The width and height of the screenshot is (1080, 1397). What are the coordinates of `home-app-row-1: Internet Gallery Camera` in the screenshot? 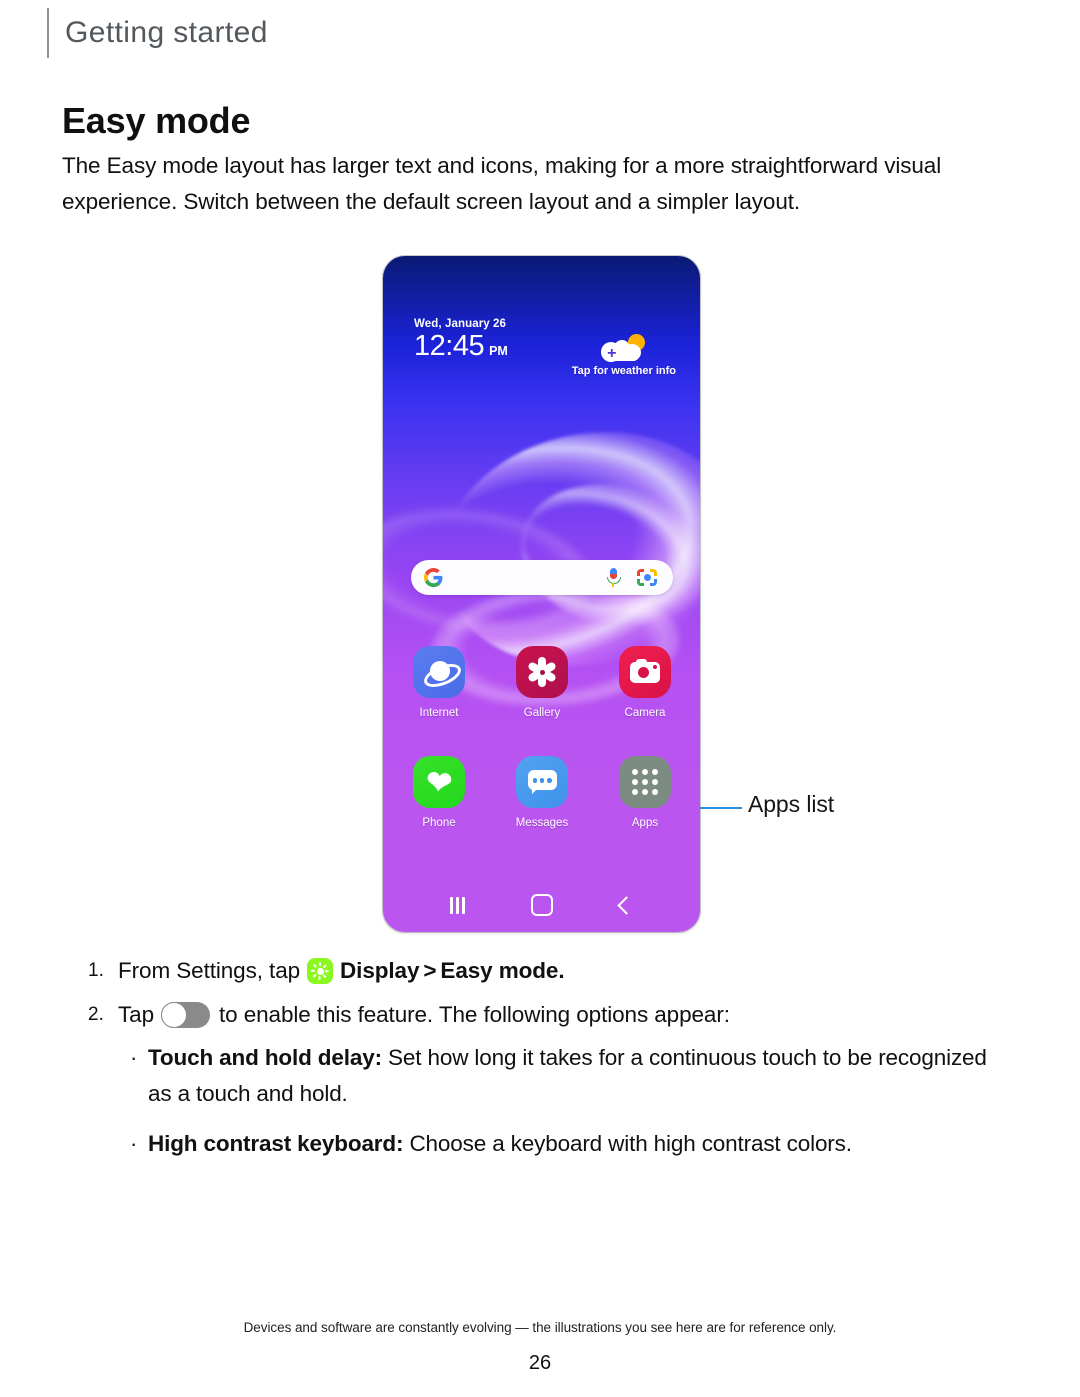 It's located at (542, 682).